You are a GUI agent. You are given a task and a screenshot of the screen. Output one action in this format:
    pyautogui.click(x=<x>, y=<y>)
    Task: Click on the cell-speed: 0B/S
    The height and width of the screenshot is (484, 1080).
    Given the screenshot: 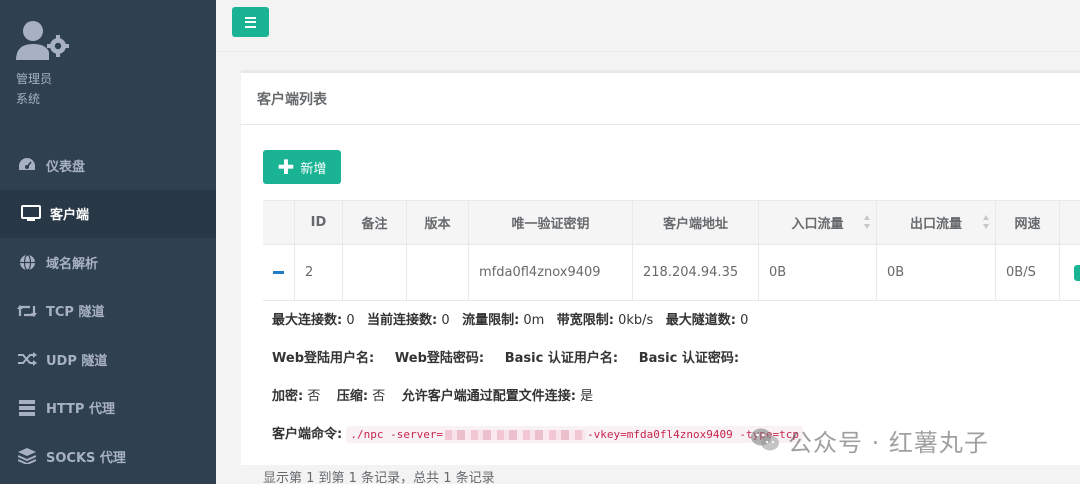 What is the action you would take?
    pyautogui.click(x=1028, y=272)
    